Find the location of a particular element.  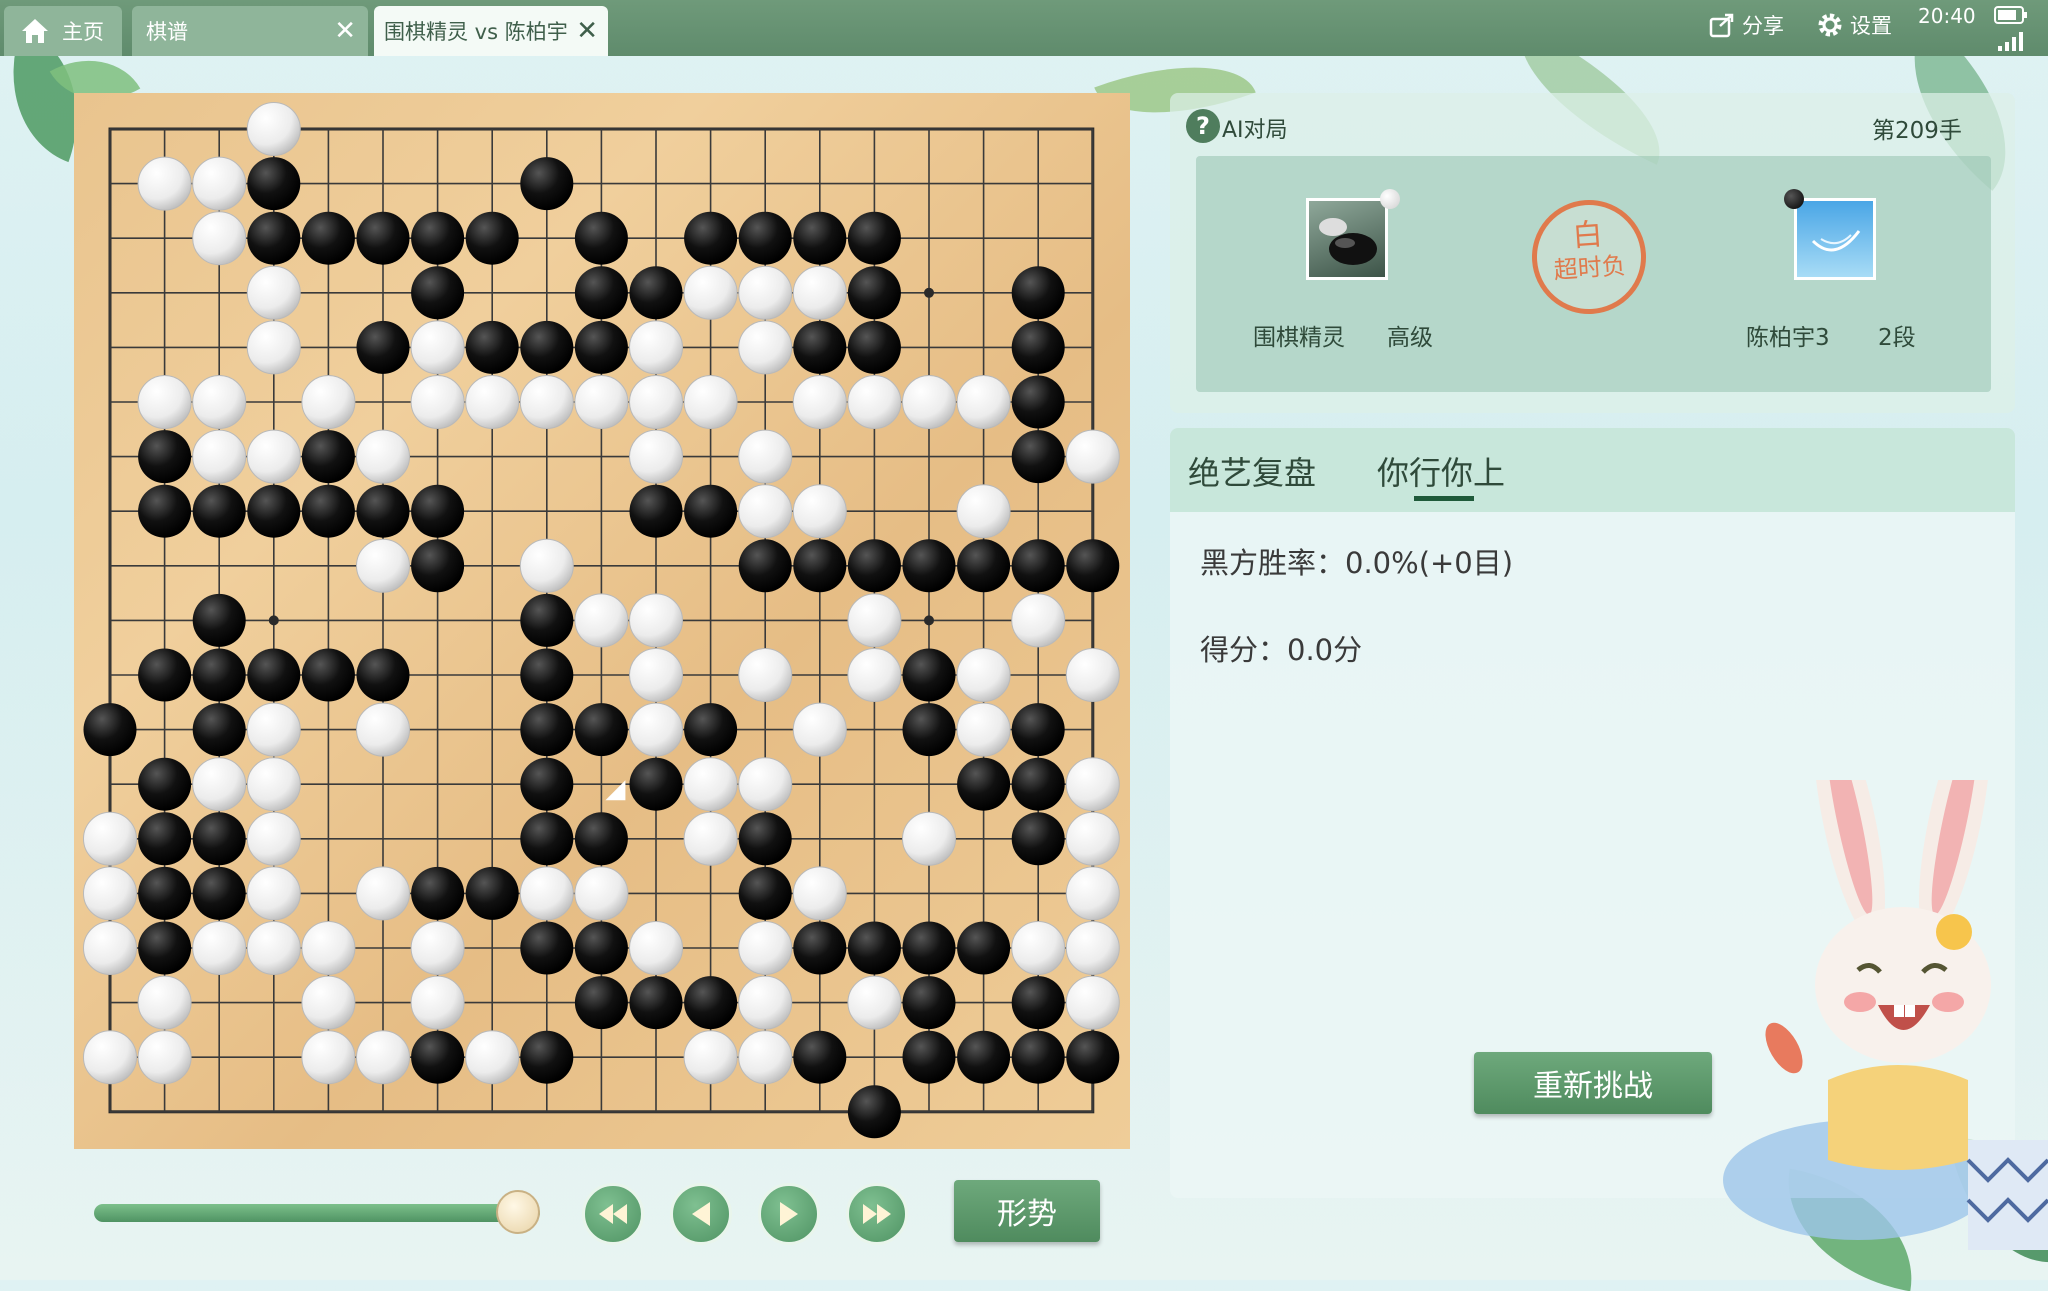

white-player-avatar is located at coordinates (1347, 239).